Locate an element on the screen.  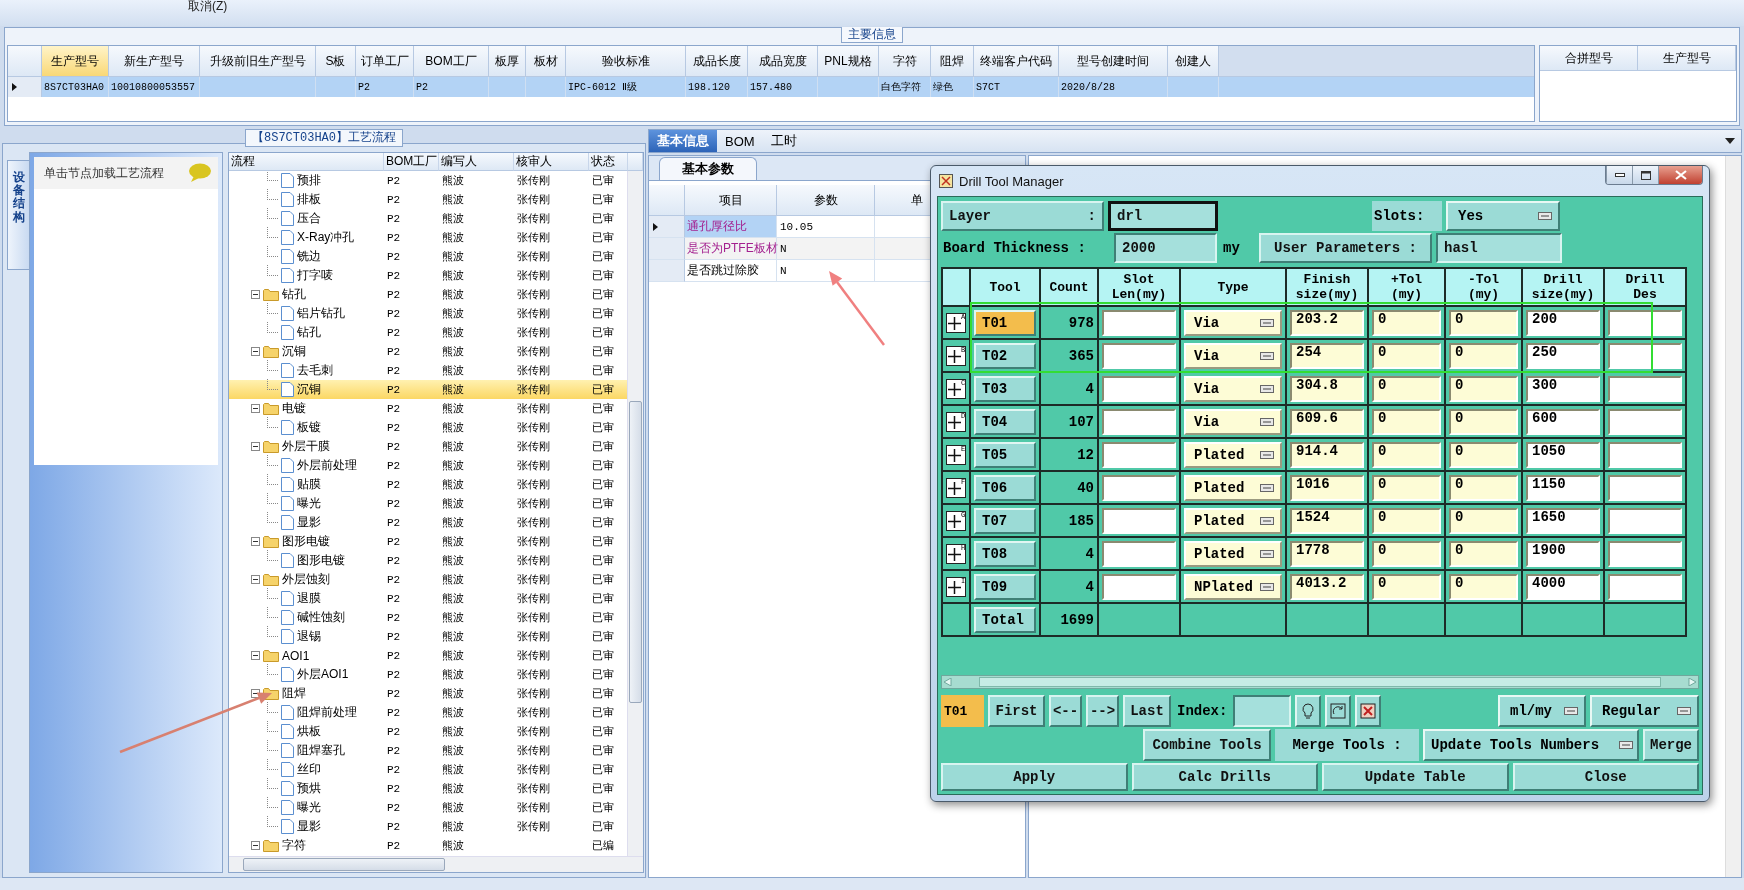
tab: BOM is located at coordinates (740, 141).